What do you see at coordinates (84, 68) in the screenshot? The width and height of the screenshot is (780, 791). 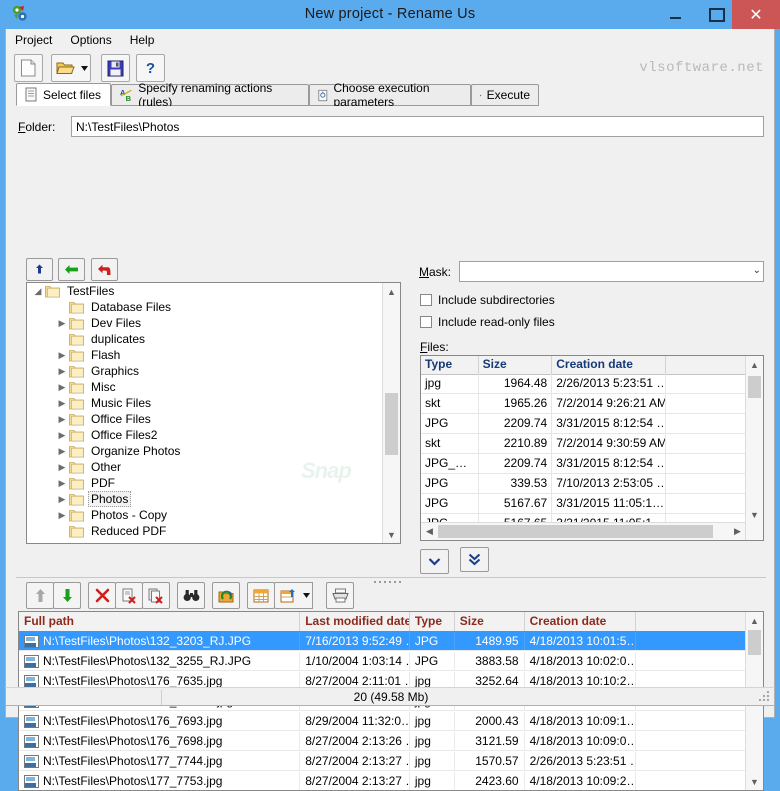 I see `open-project-dropdown` at bounding box center [84, 68].